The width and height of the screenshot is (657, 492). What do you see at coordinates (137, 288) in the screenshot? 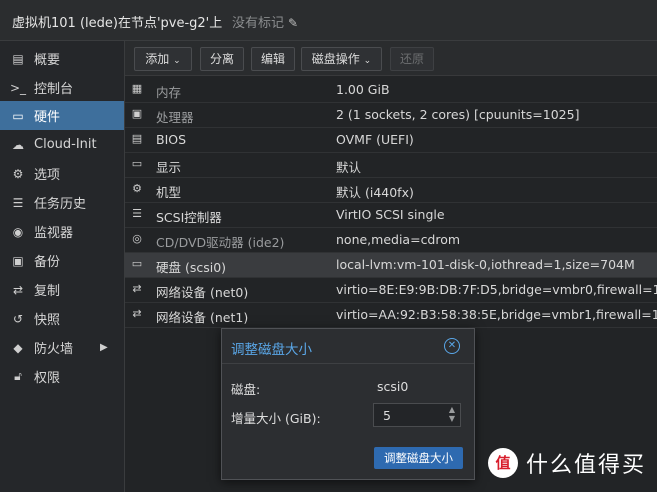
I see `exchange-icon: ⇄` at bounding box center [137, 288].